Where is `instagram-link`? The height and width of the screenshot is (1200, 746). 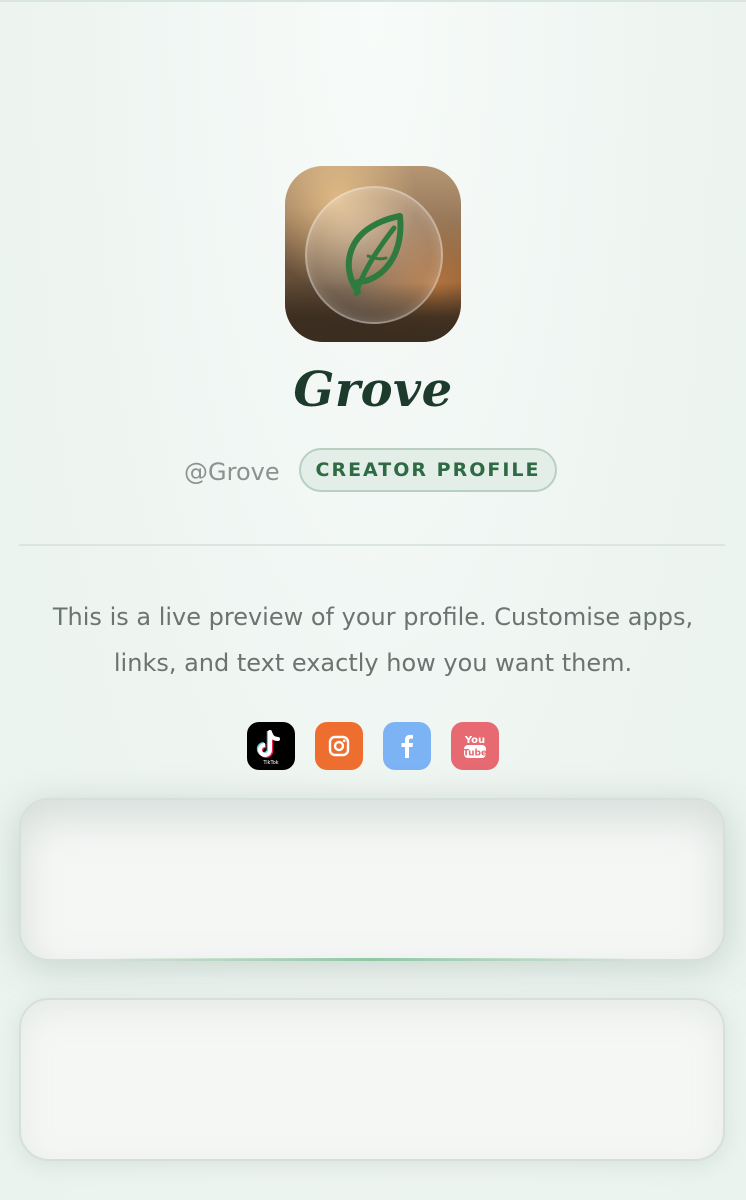
instagram-link is located at coordinates (339, 746).